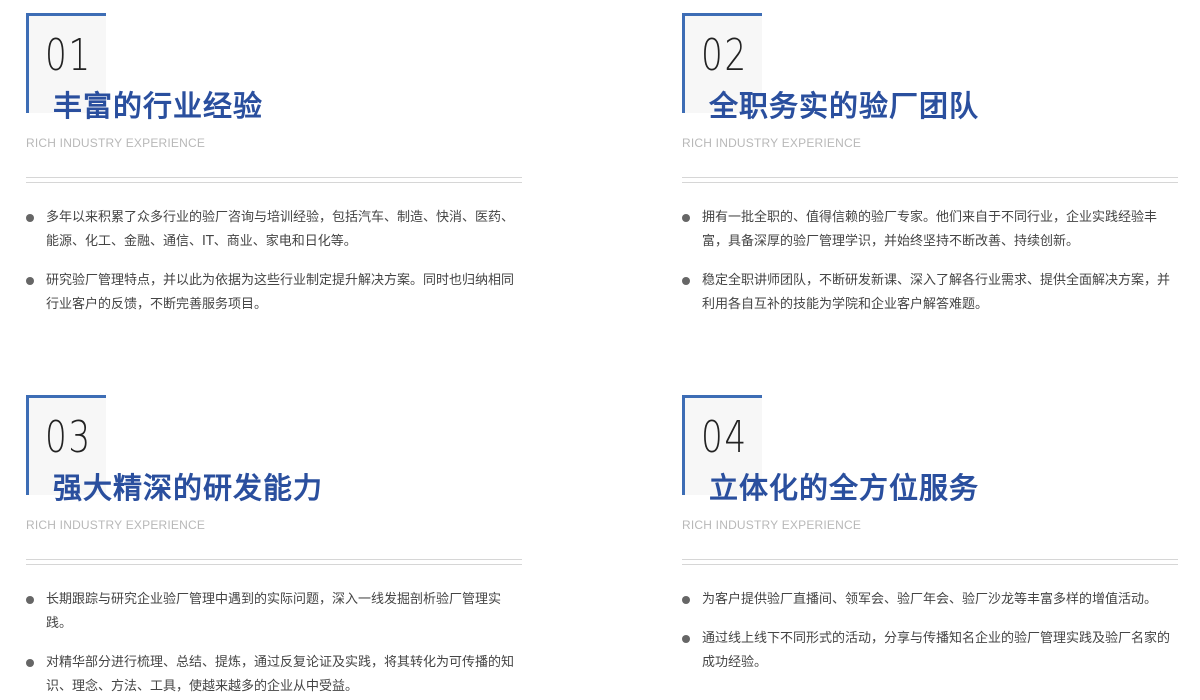  Describe the element at coordinates (724, 55) in the screenshot. I see `section-number: 02` at that location.